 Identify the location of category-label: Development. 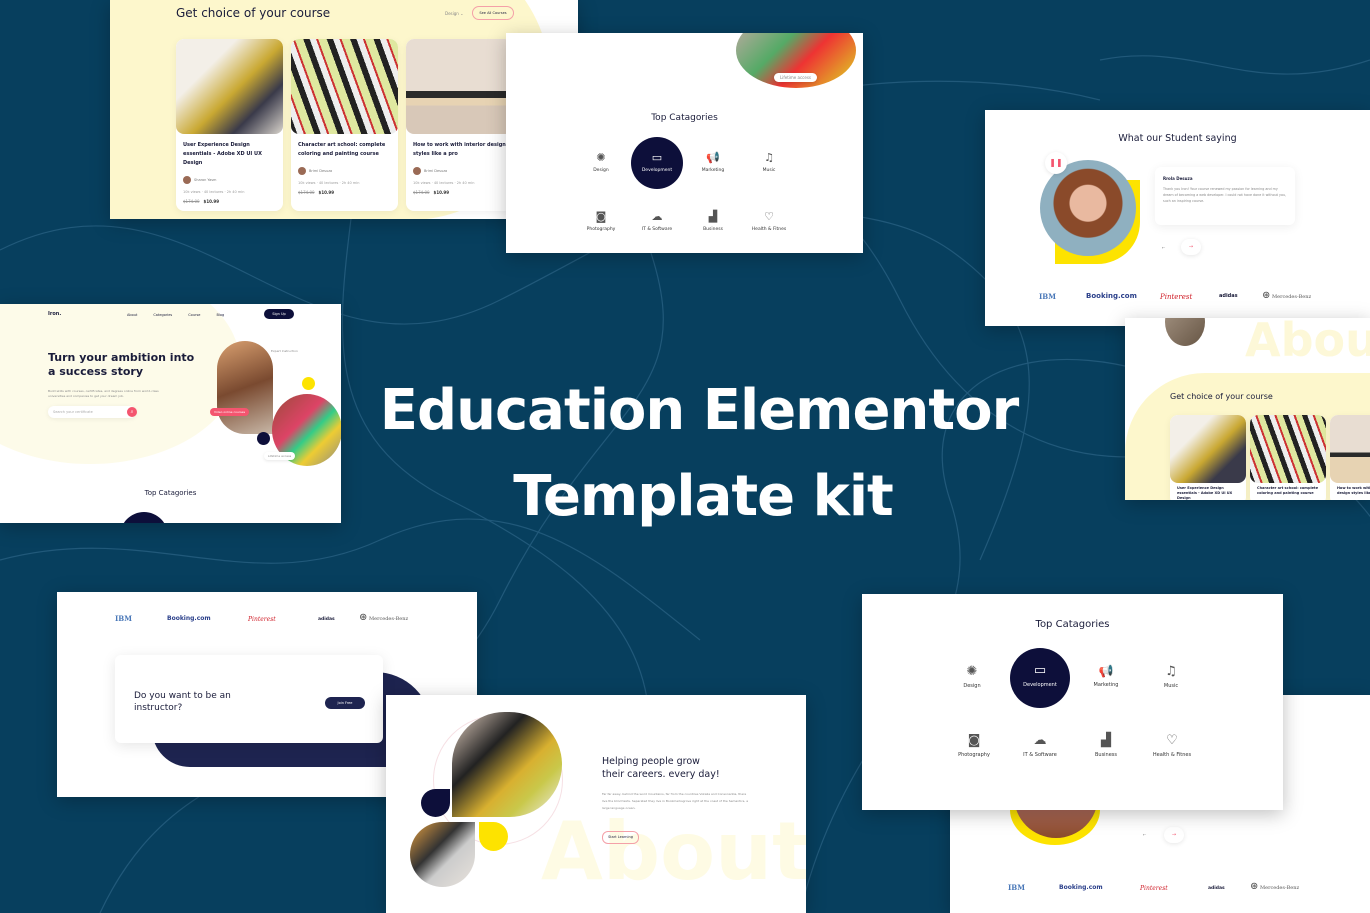
(657, 170).